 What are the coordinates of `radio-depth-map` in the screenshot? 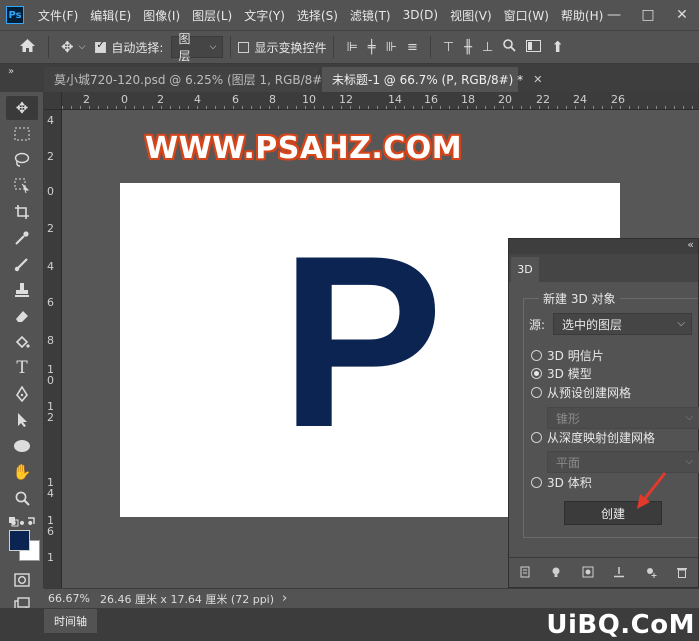 It's located at (536, 437).